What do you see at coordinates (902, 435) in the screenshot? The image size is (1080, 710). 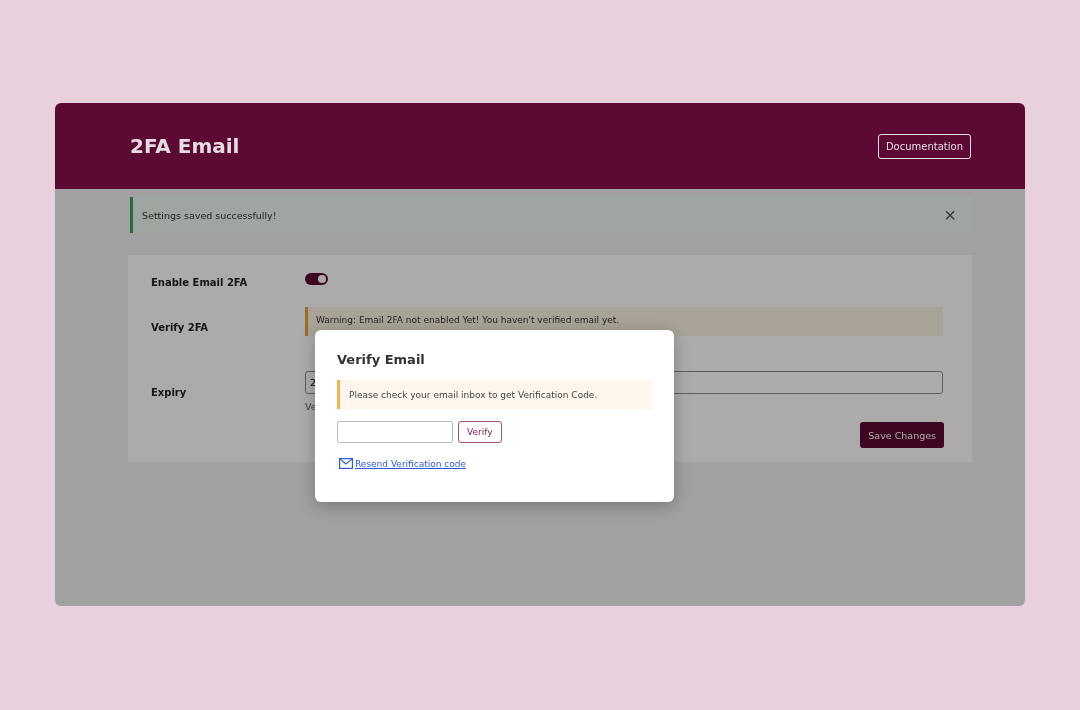 I see `save-button: Save Changes` at bounding box center [902, 435].